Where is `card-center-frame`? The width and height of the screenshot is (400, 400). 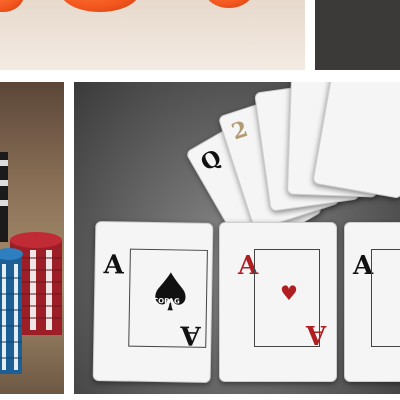 card-center-frame is located at coordinates (385, 298).